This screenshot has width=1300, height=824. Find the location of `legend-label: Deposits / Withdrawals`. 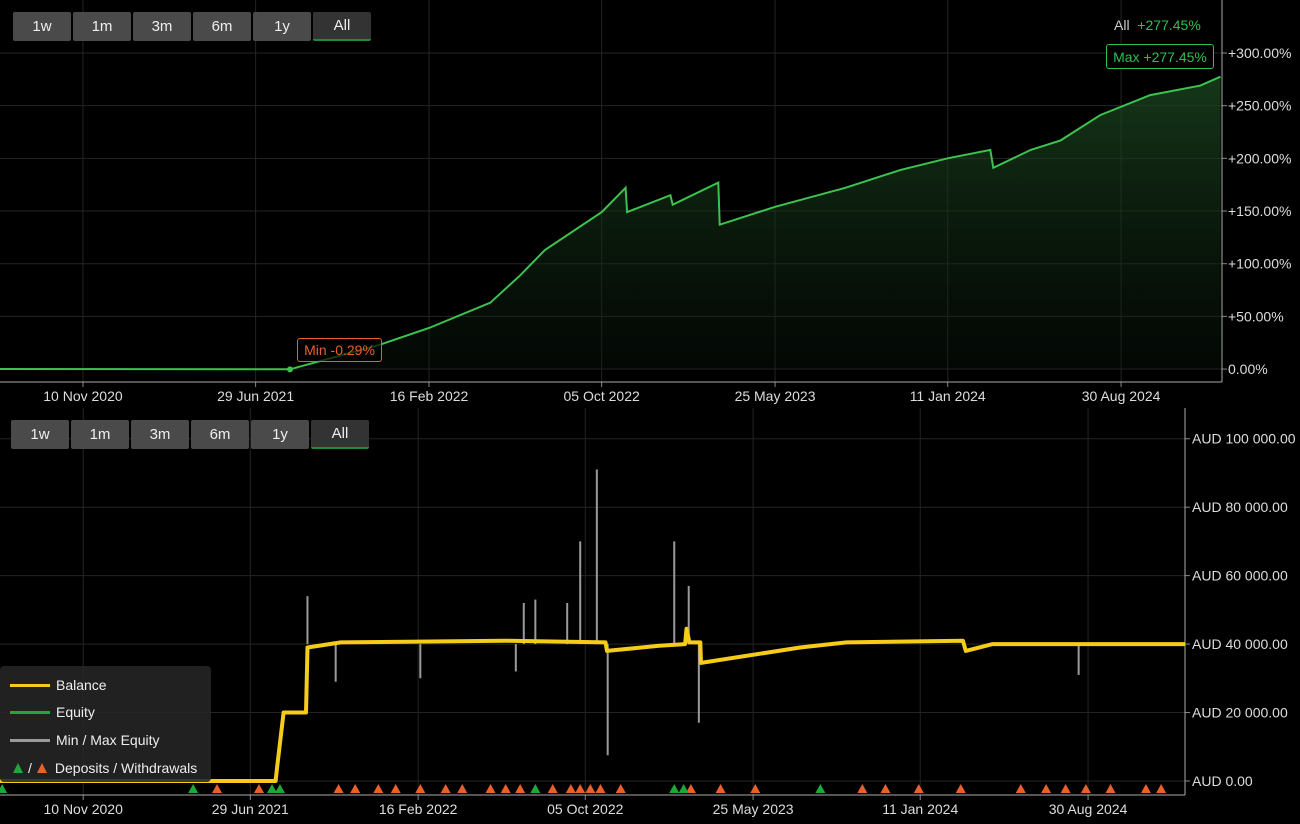

legend-label: Deposits / Withdrawals is located at coordinates (126, 768).